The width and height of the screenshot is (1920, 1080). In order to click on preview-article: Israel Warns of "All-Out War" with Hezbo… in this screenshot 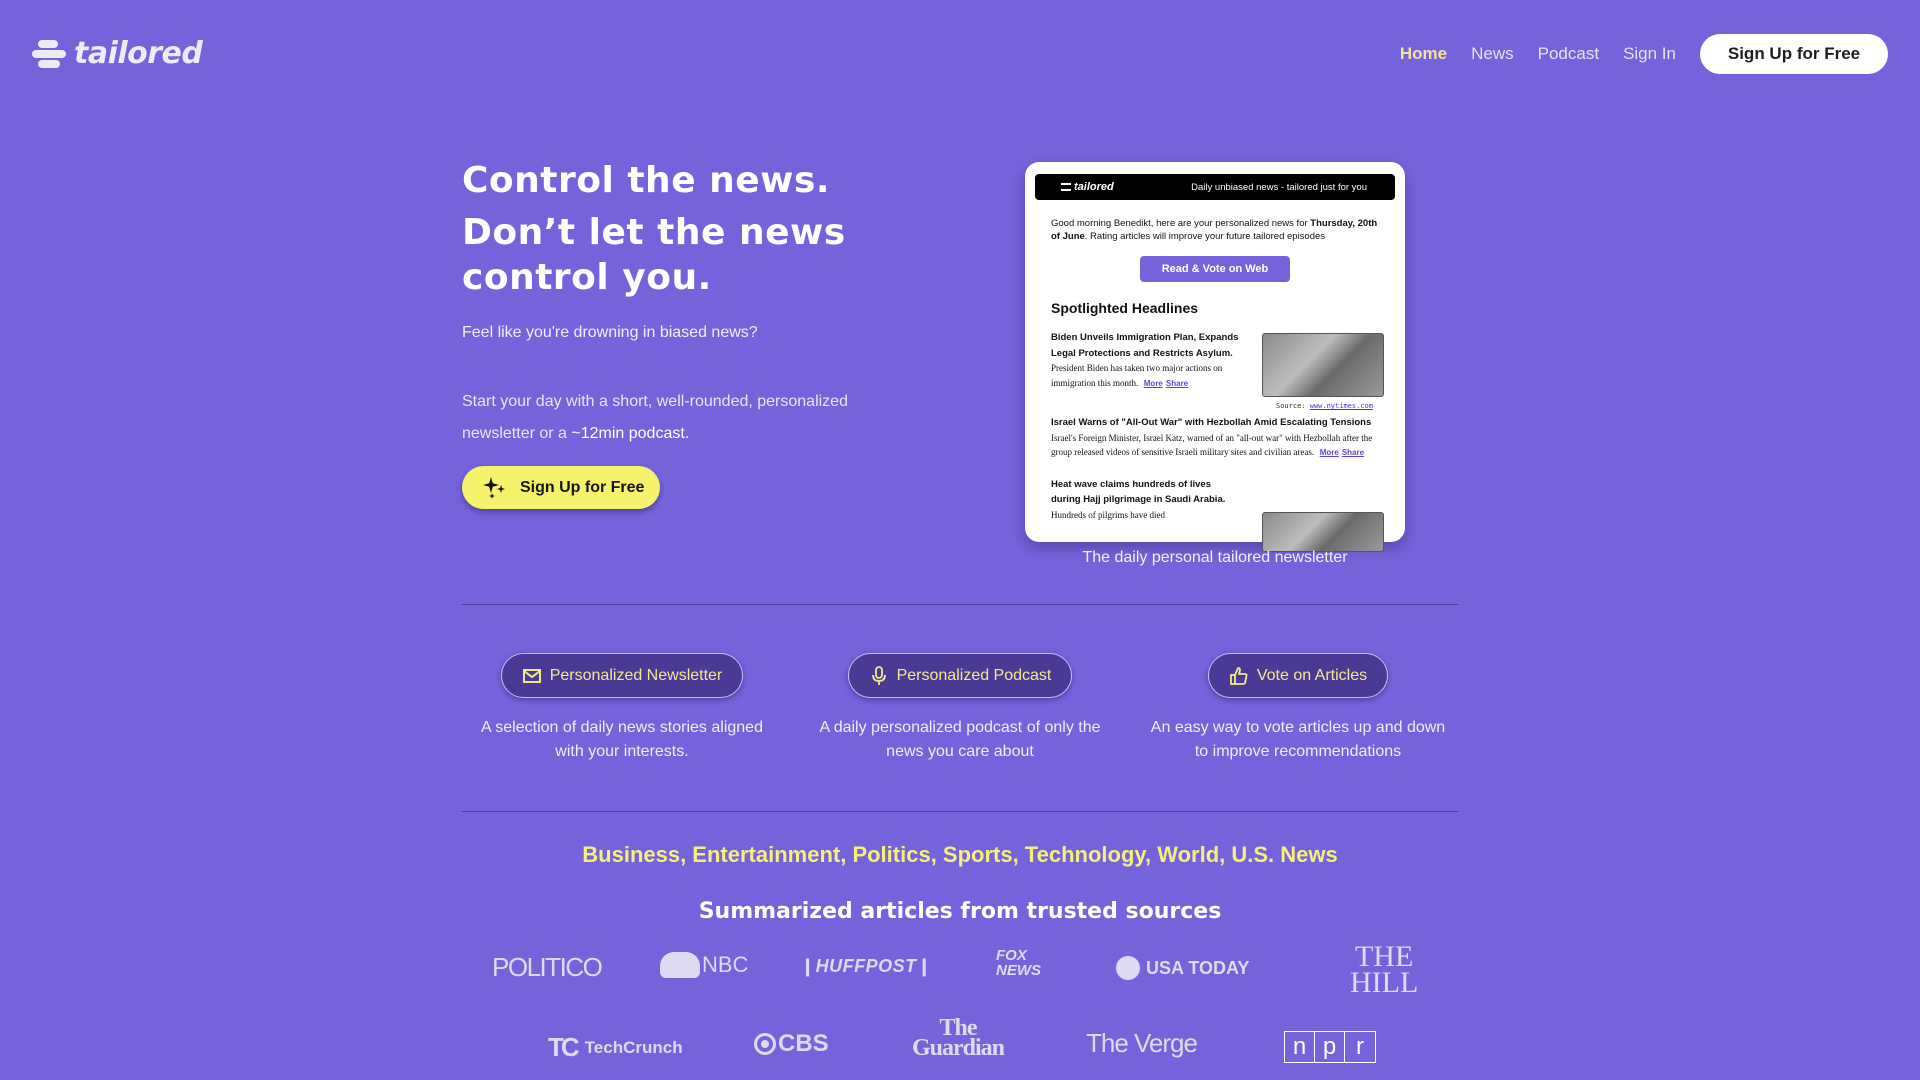, I will do `click(1215, 438)`.